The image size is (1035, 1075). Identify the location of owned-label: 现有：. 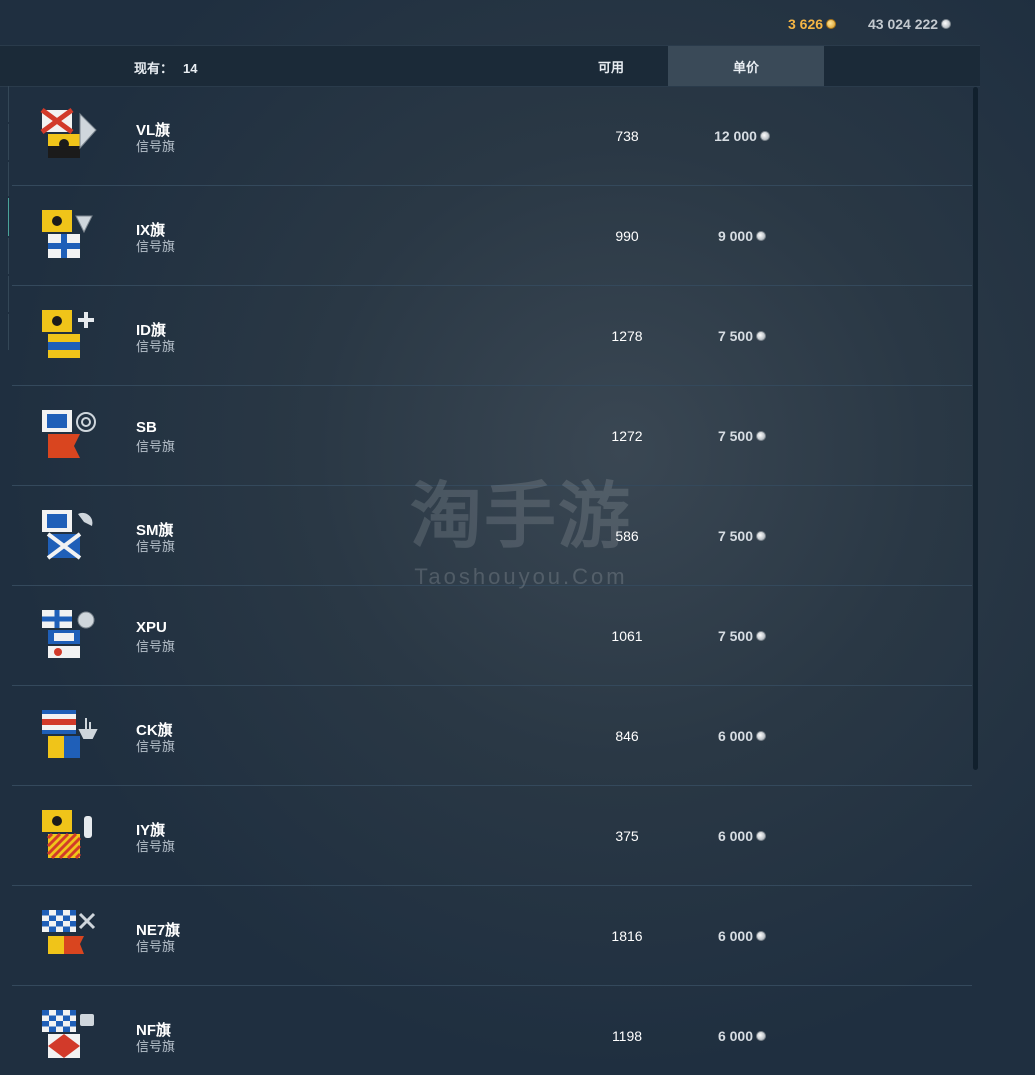
(154, 68).